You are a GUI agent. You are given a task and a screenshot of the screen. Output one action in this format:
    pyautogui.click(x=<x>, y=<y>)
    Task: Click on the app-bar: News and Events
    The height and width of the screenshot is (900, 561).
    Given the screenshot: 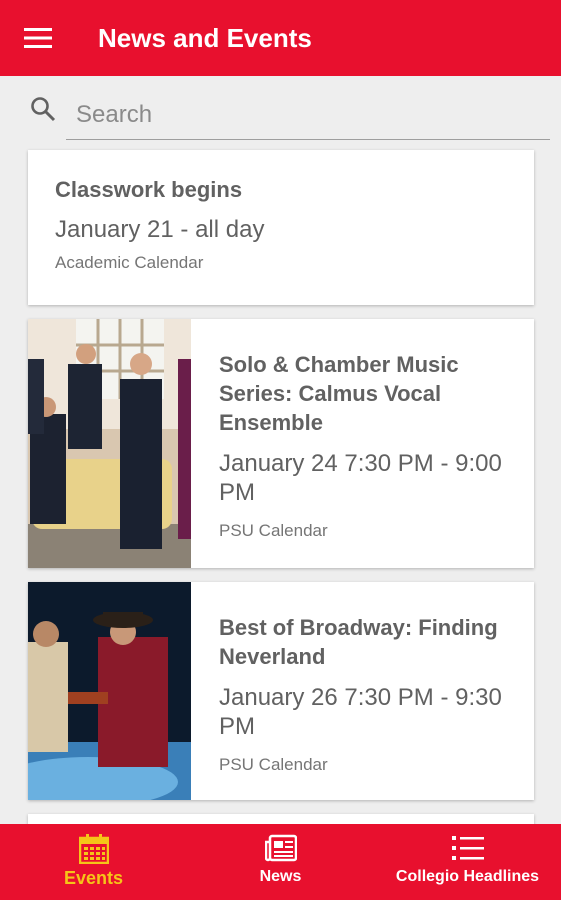 What is the action you would take?
    pyautogui.click(x=280, y=38)
    